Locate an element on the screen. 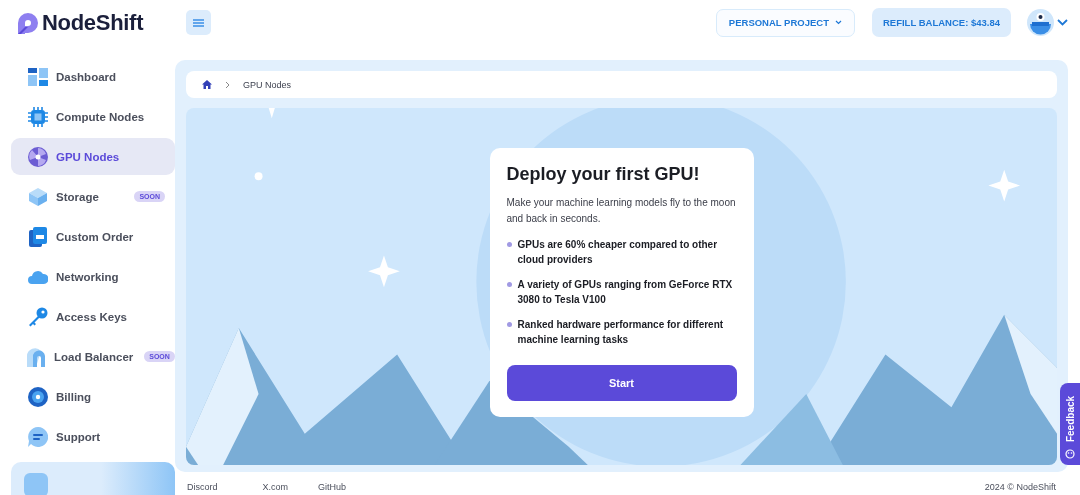 The height and width of the screenshot is (495, 1080). footer-link: X.com is located at coordinates (275, 487).